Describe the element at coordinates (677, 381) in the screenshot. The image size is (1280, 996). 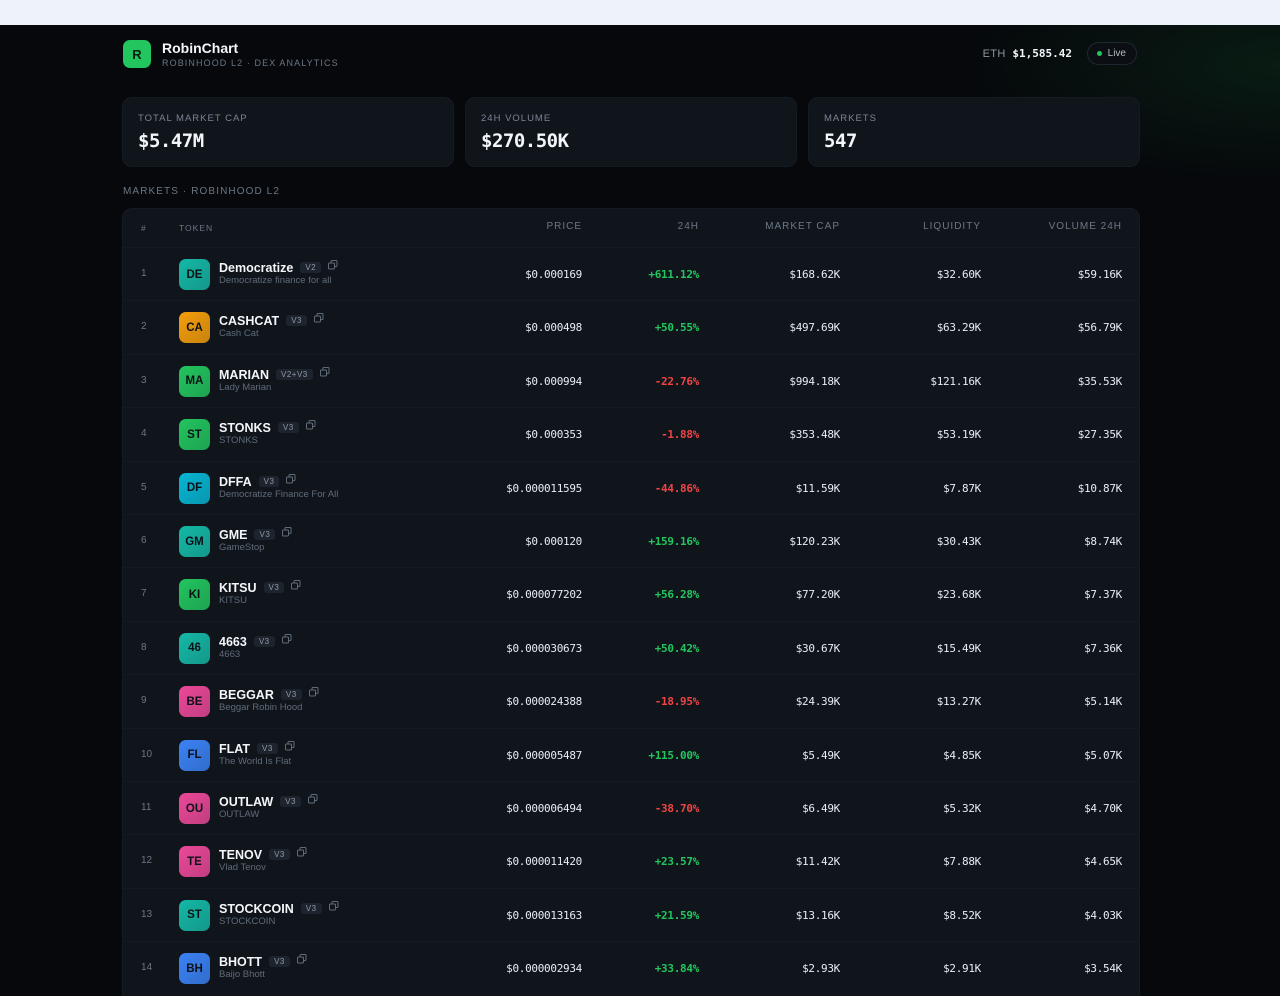
I see `token-change-24h: -22.76%` at that location.